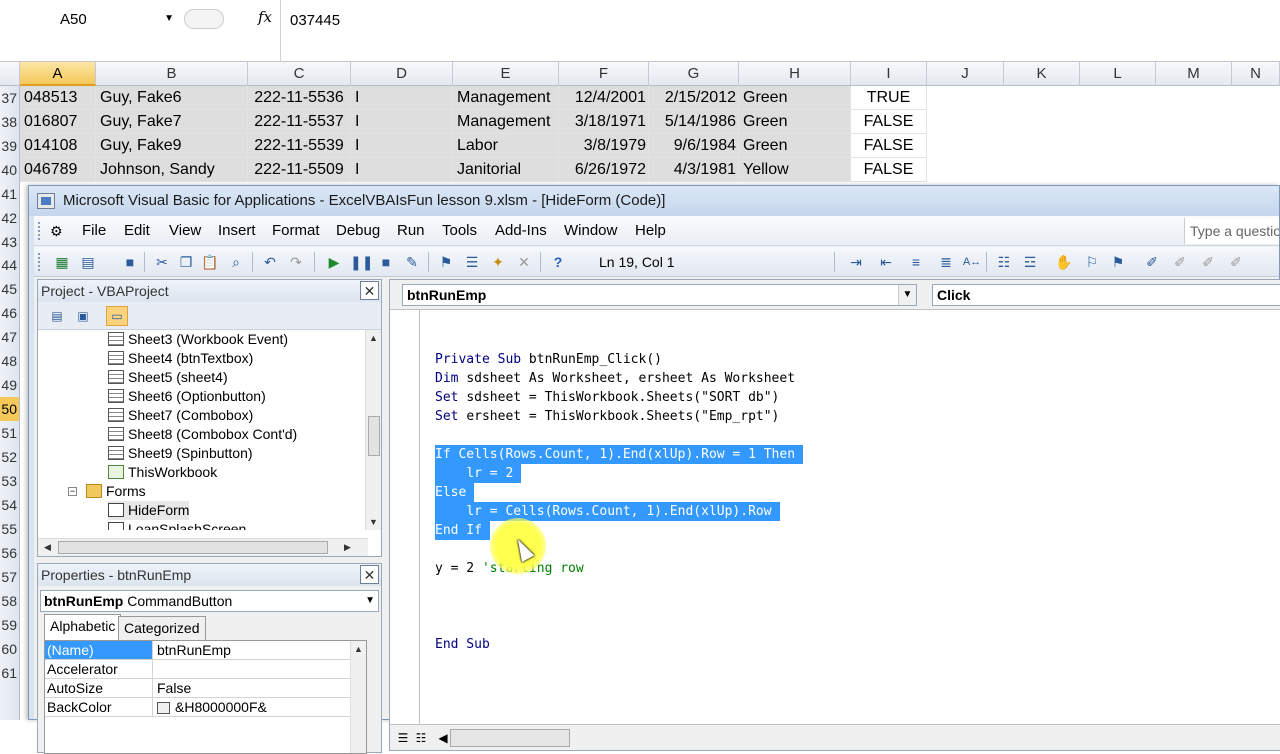  I want to click on property-value: False, so click(174, 688).